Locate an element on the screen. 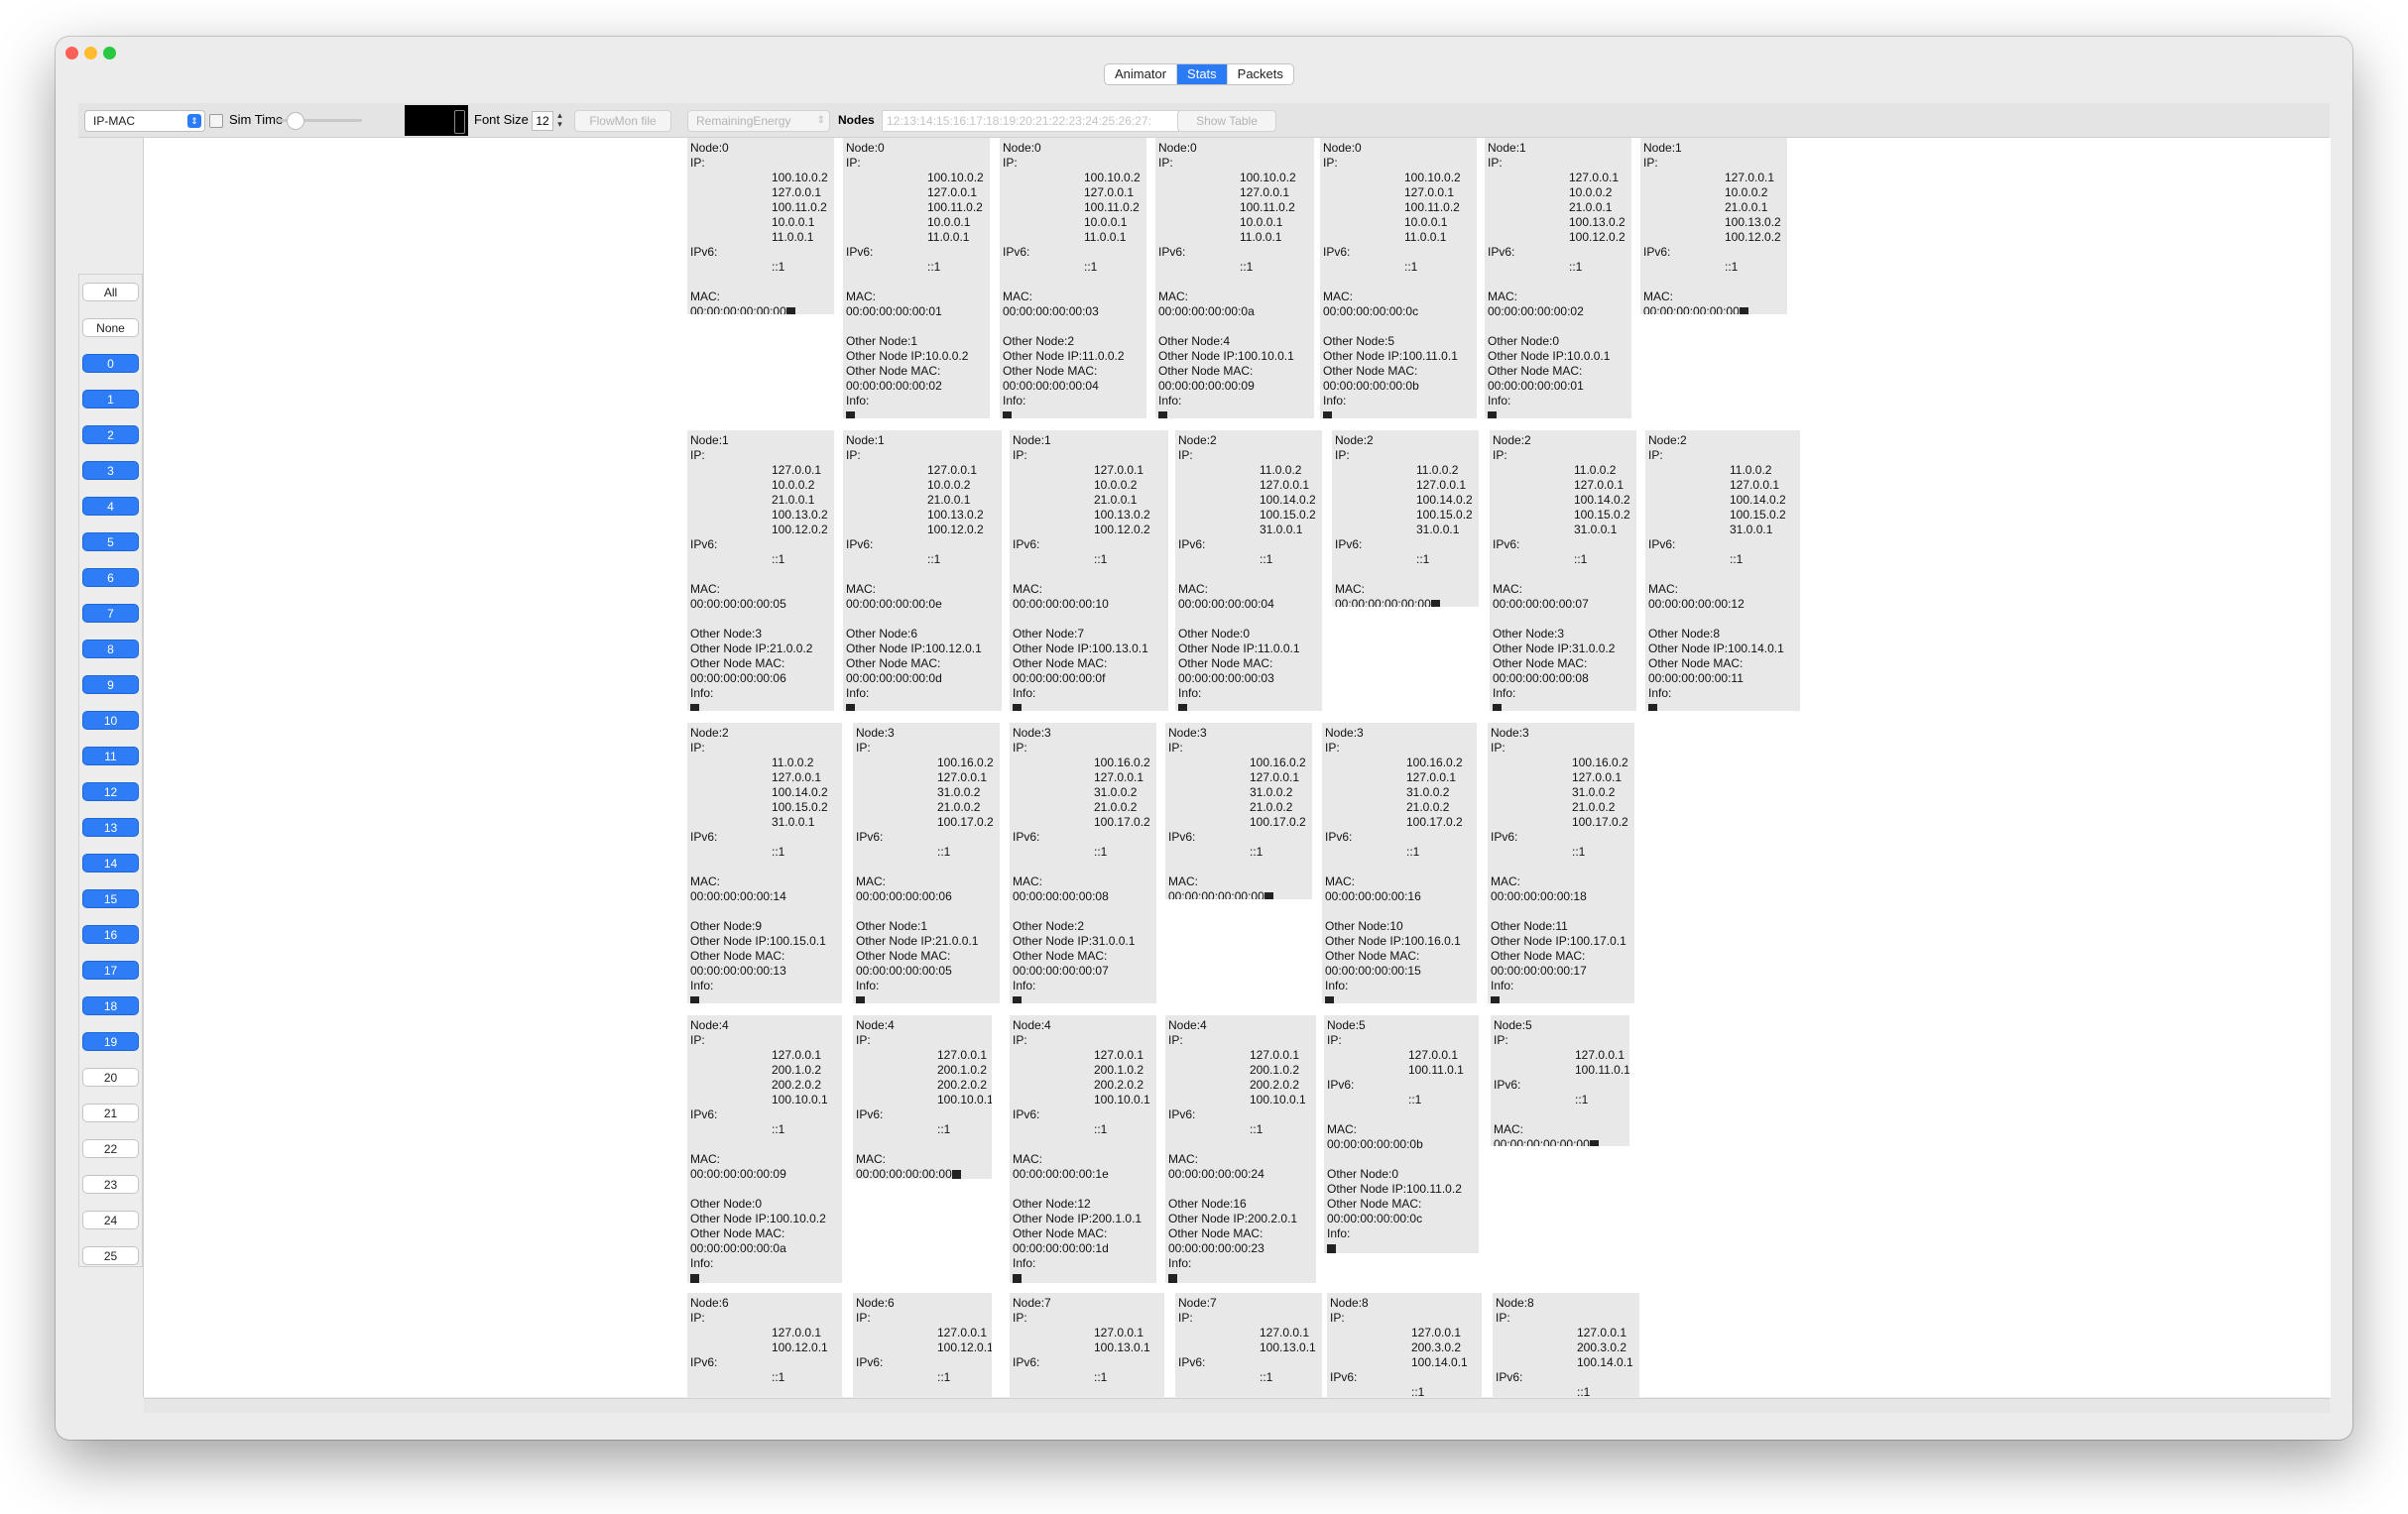 The image size is (2408, 1514). close-window-button is located at coordinates (72, 53).